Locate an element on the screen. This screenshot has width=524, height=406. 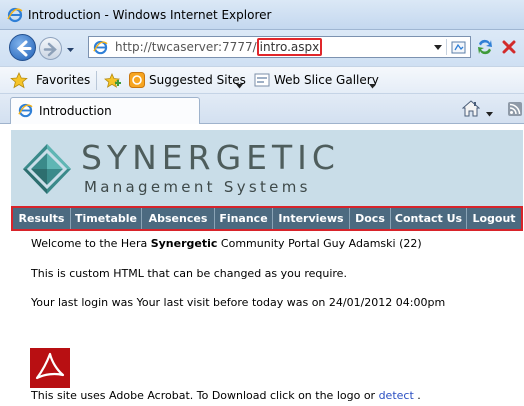
tab-introduction: Introduction is located at coordinates (105, 110).